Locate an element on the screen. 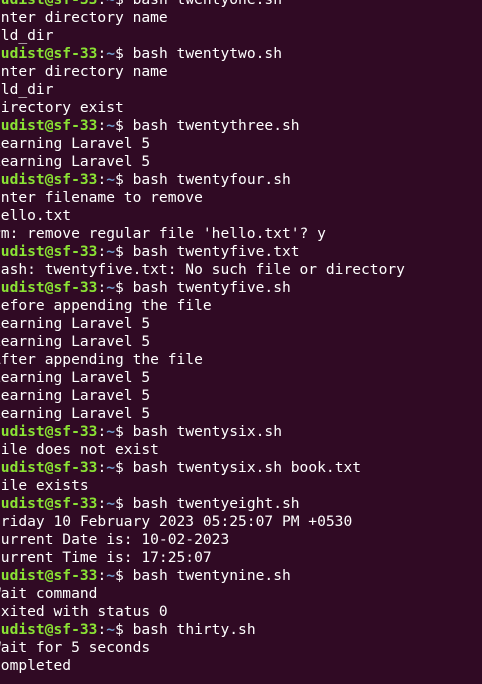  output-line: Wait command is located at coordinates (202, 594).